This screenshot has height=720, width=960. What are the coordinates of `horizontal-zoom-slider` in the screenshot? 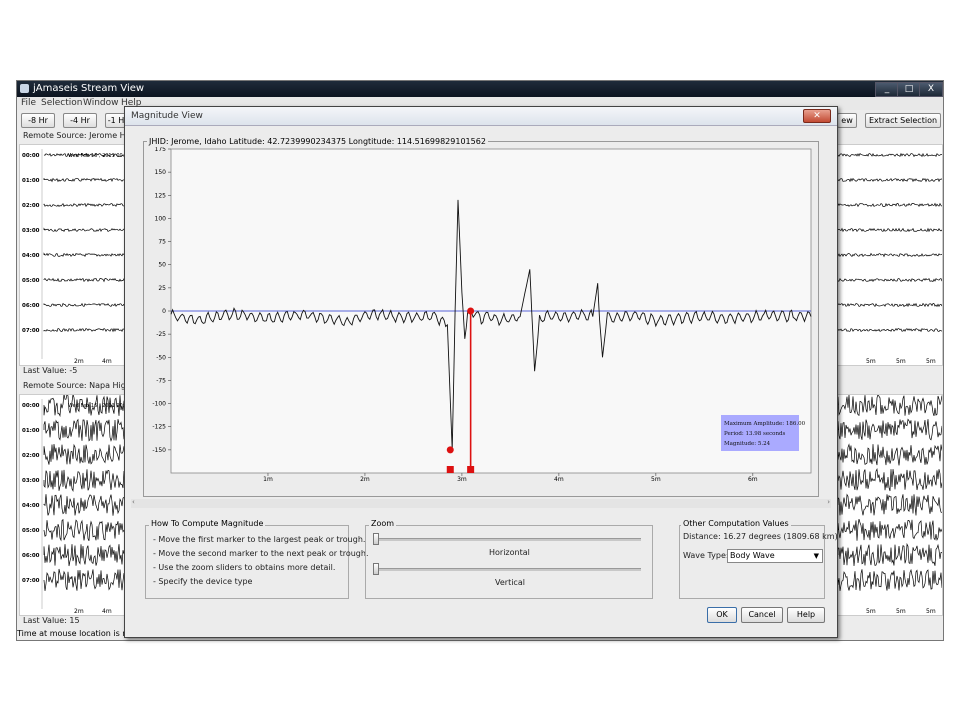 It's located at (376, 539).